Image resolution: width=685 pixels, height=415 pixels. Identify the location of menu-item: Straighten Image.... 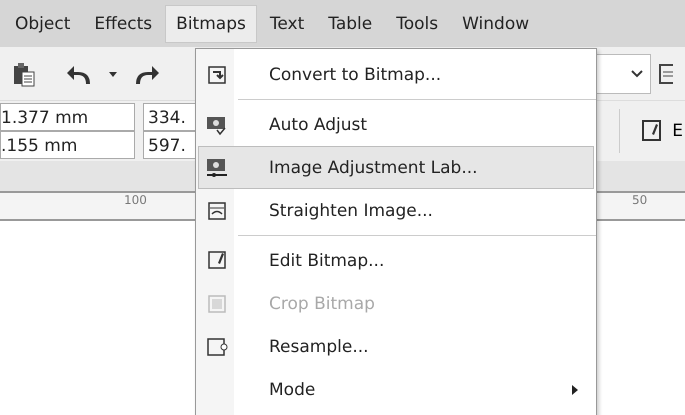
(396, 210).